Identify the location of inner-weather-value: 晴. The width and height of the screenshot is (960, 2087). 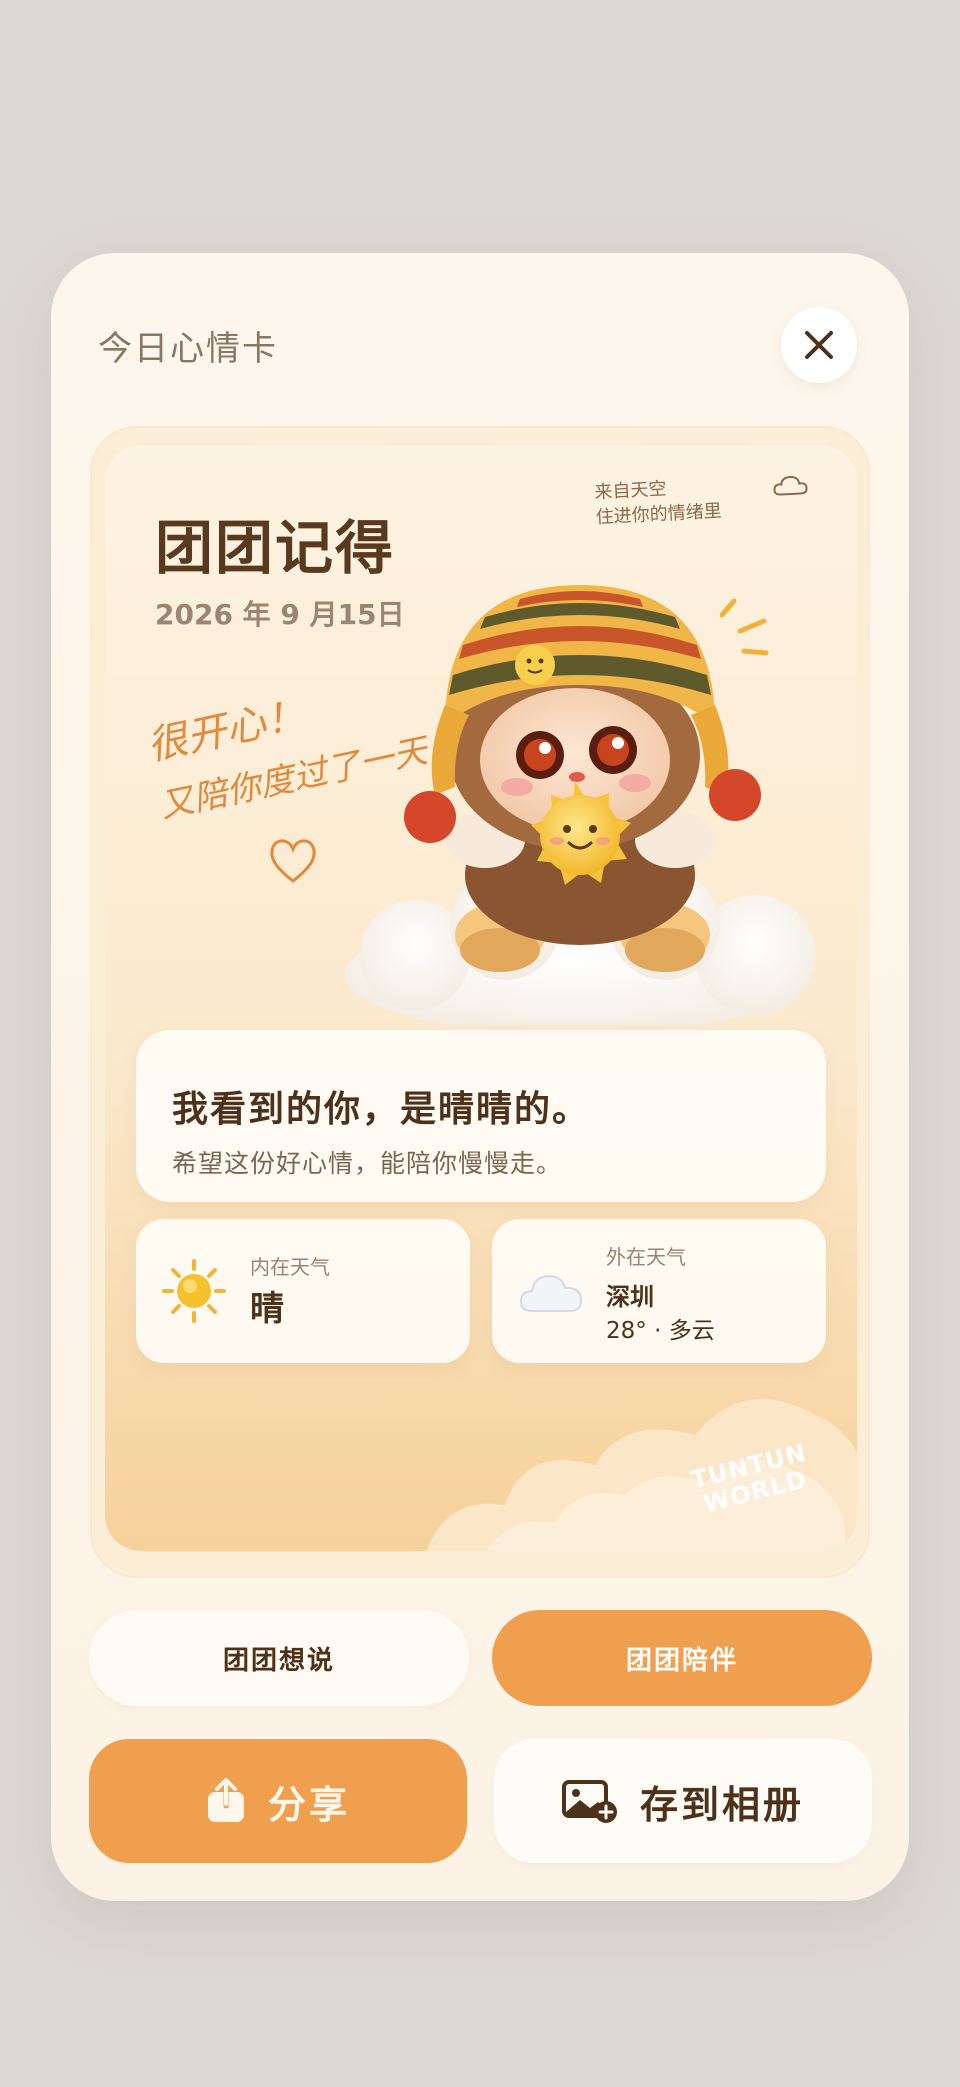
(267, 1309).